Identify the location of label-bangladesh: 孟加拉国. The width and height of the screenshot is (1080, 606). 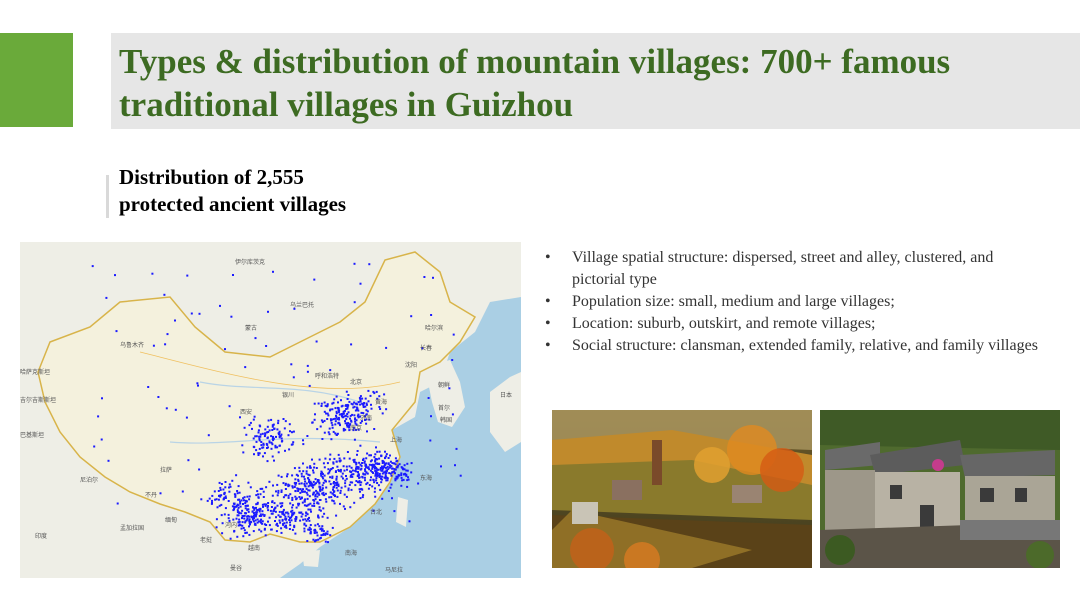
(132, 528).